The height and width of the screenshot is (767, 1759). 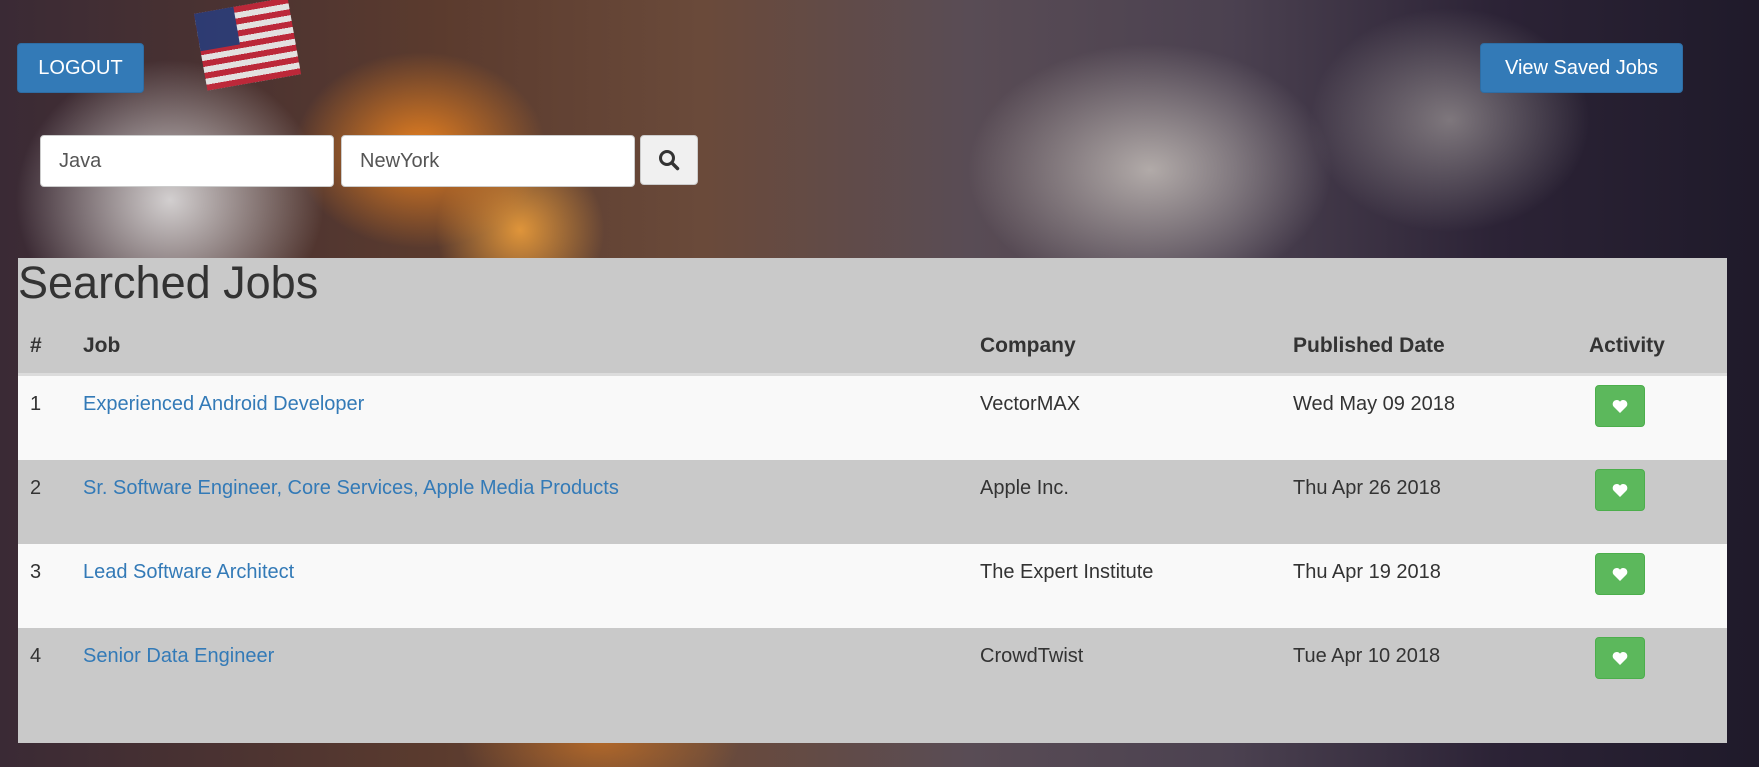 I want to click on company-name: CrowdTwist, so click(x=1136, y=684).